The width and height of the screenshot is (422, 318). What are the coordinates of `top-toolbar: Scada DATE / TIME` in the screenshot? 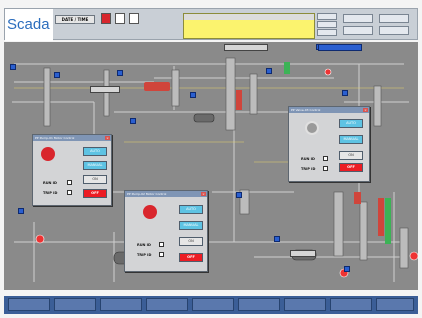 It's located at (211, 24).